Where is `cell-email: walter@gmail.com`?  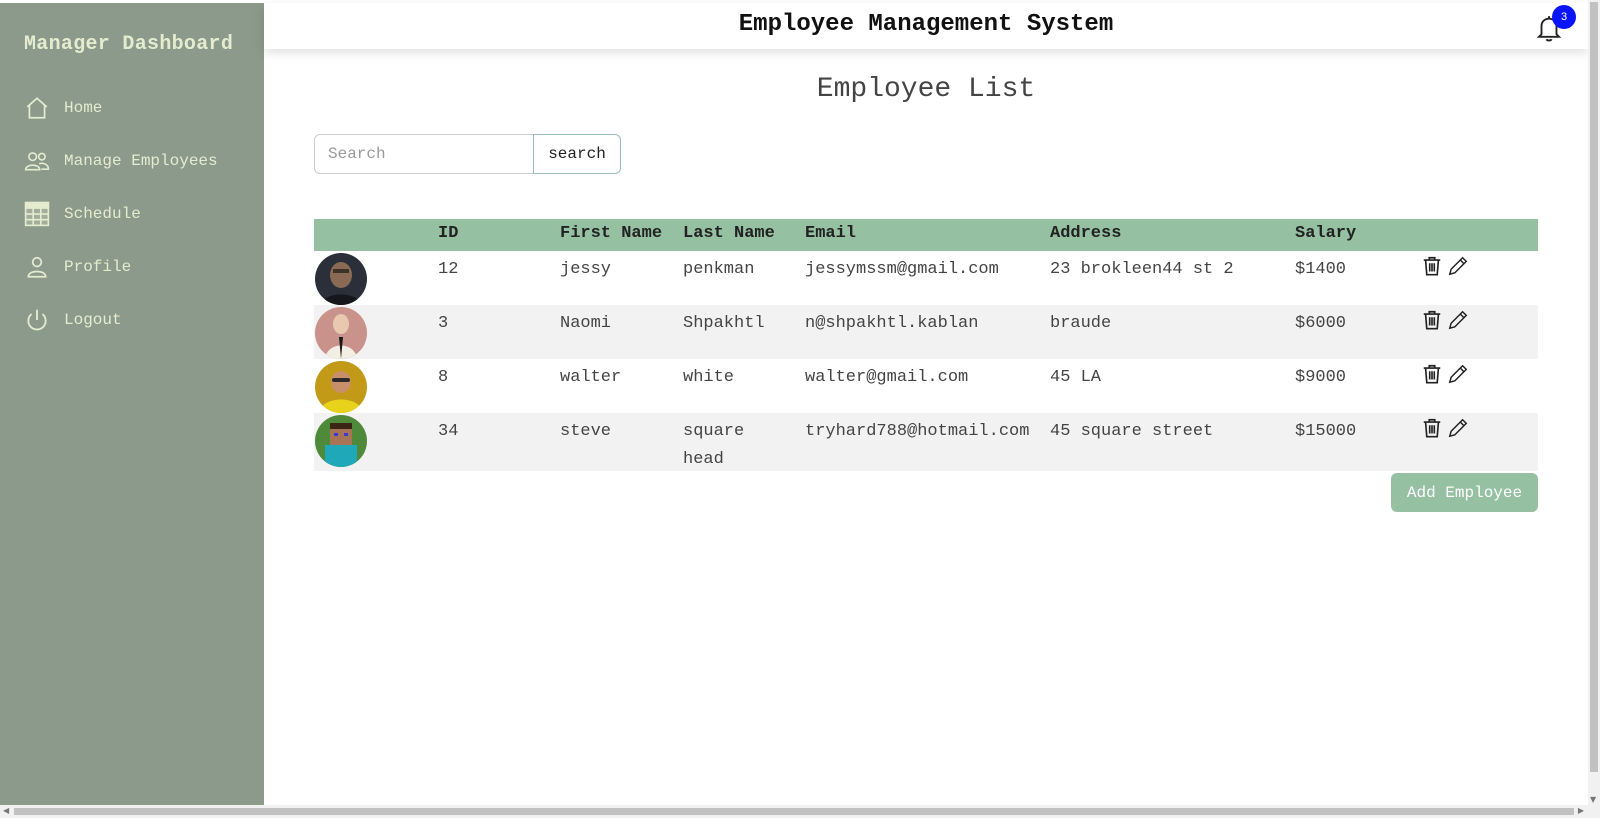
cell-email: walter@gmail.com is located at coordinates (887, 377).